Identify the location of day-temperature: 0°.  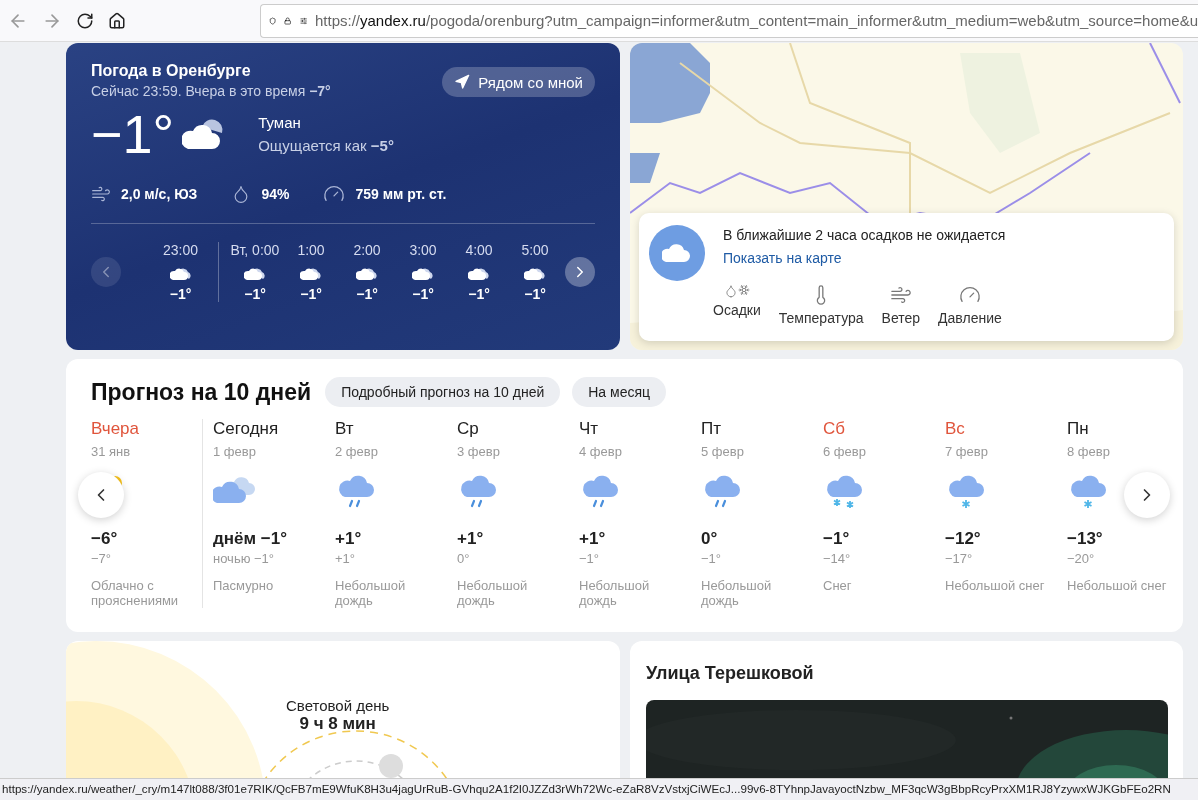
(710, 539).